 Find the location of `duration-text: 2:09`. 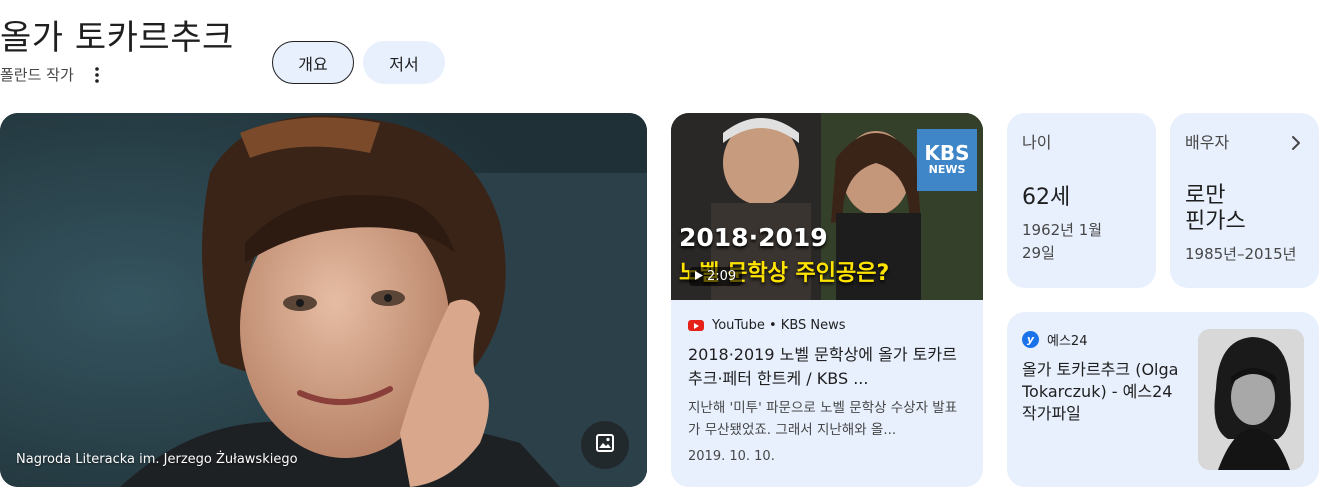

duration-text: 2:09 is located at coordinates (722, 276).